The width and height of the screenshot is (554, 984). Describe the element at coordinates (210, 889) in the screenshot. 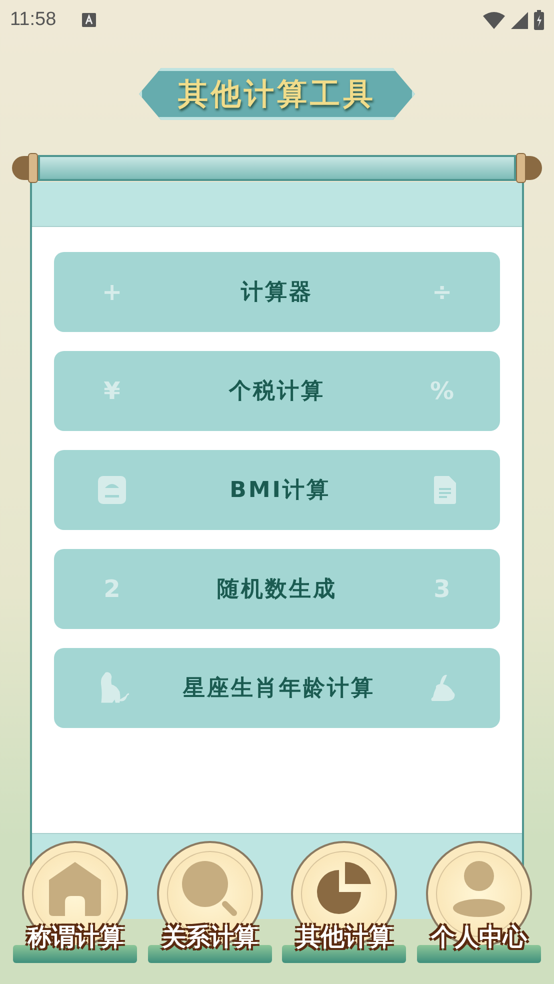

I see `search-icon` at that location.